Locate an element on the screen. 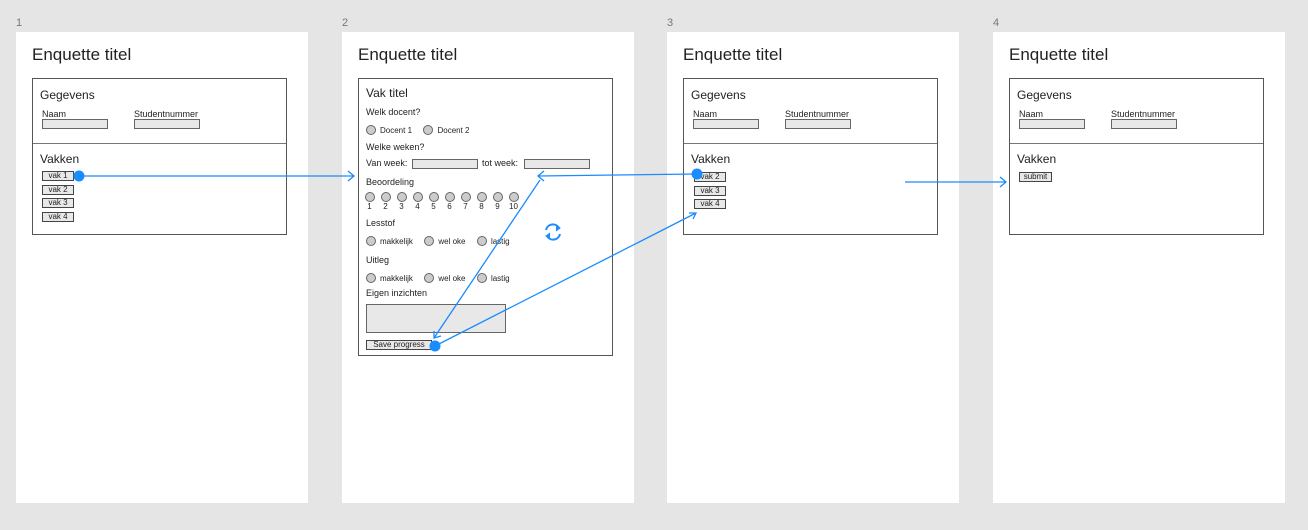  radio-lesstof-wel-oke: wel oke is located at coordinates (444, 241).